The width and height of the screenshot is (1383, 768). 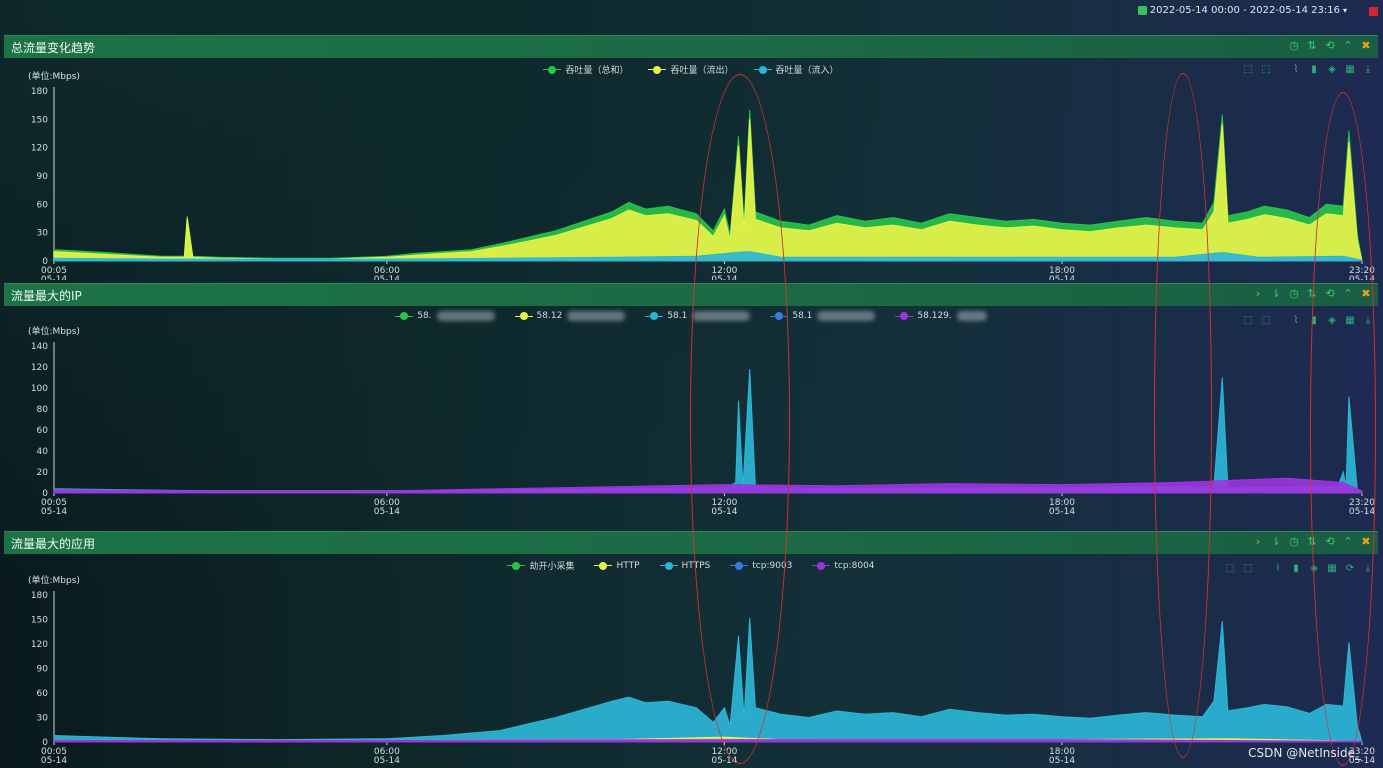 I want to click on chevron-down-icon: ▾, so click(x=1344, y=10).